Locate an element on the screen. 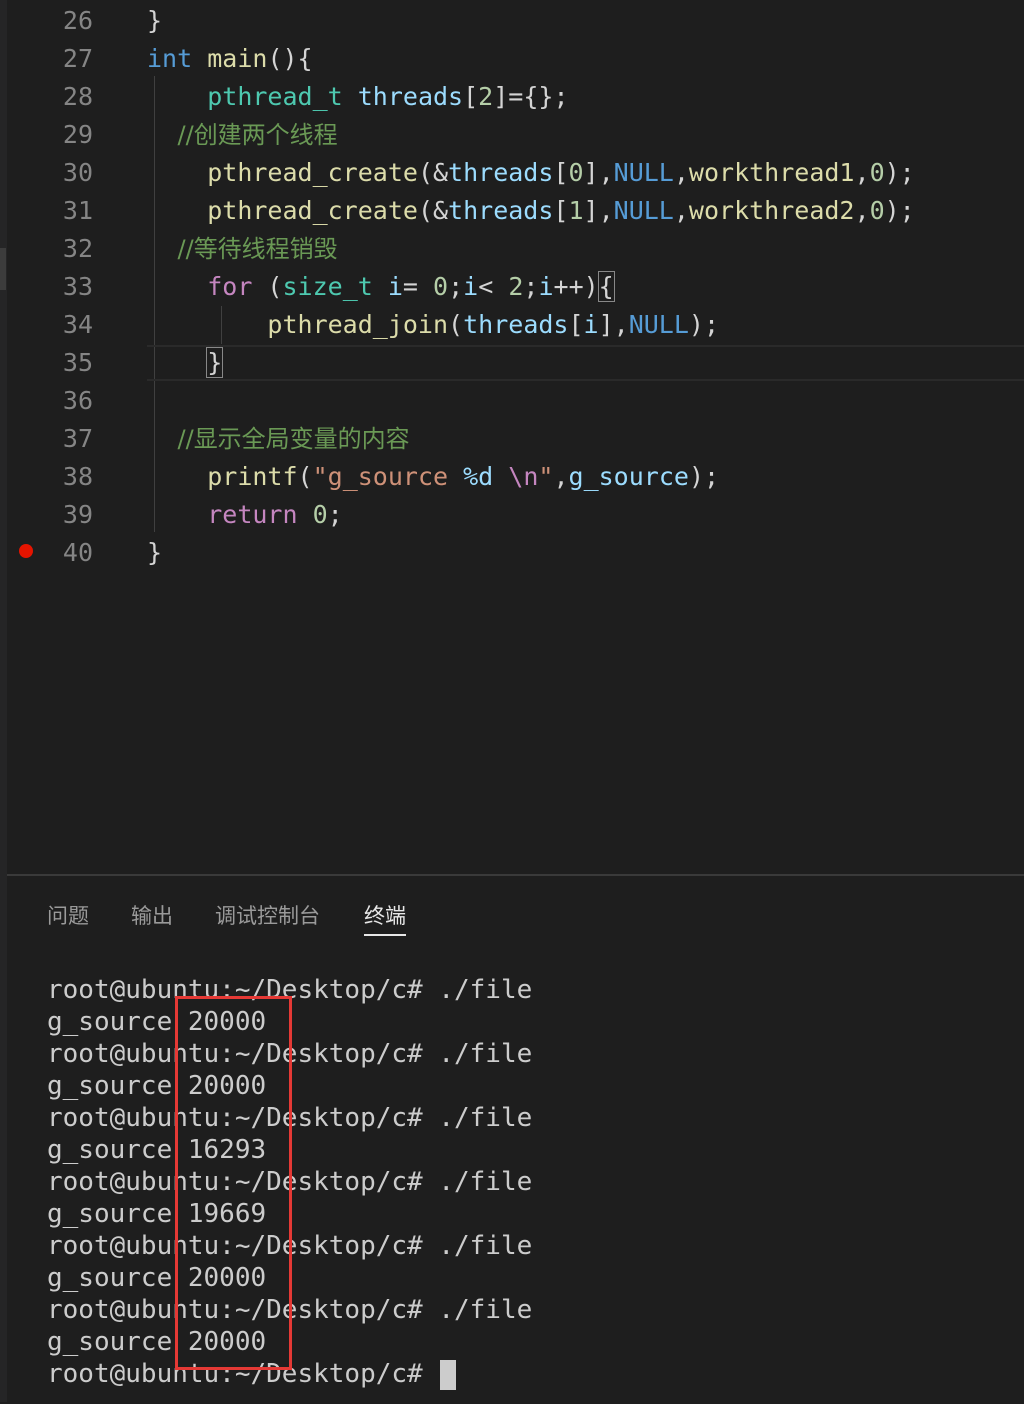 The height and width of the screenshot is (1404, 1024). code-comment: //显示全局变量的内容 is located at coordinates (278, 439).